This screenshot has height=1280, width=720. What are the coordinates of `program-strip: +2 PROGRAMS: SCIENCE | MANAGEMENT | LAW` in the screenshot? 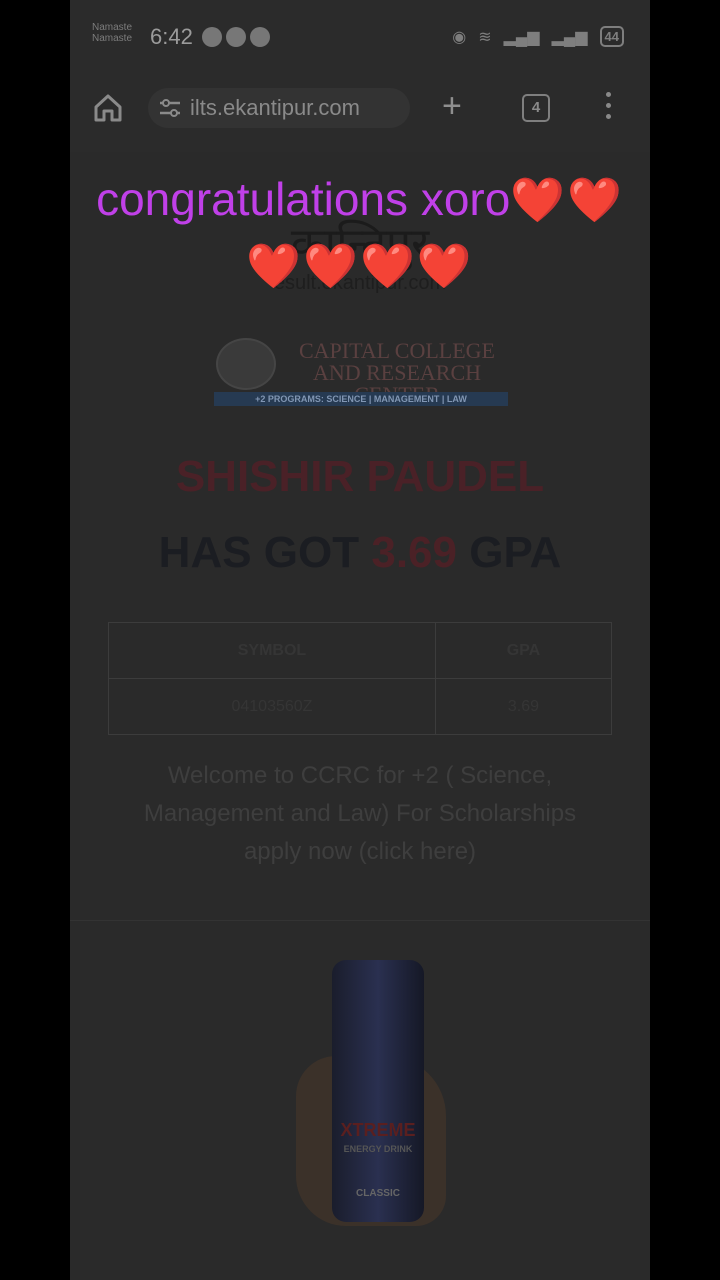 It's located at (361, 399).